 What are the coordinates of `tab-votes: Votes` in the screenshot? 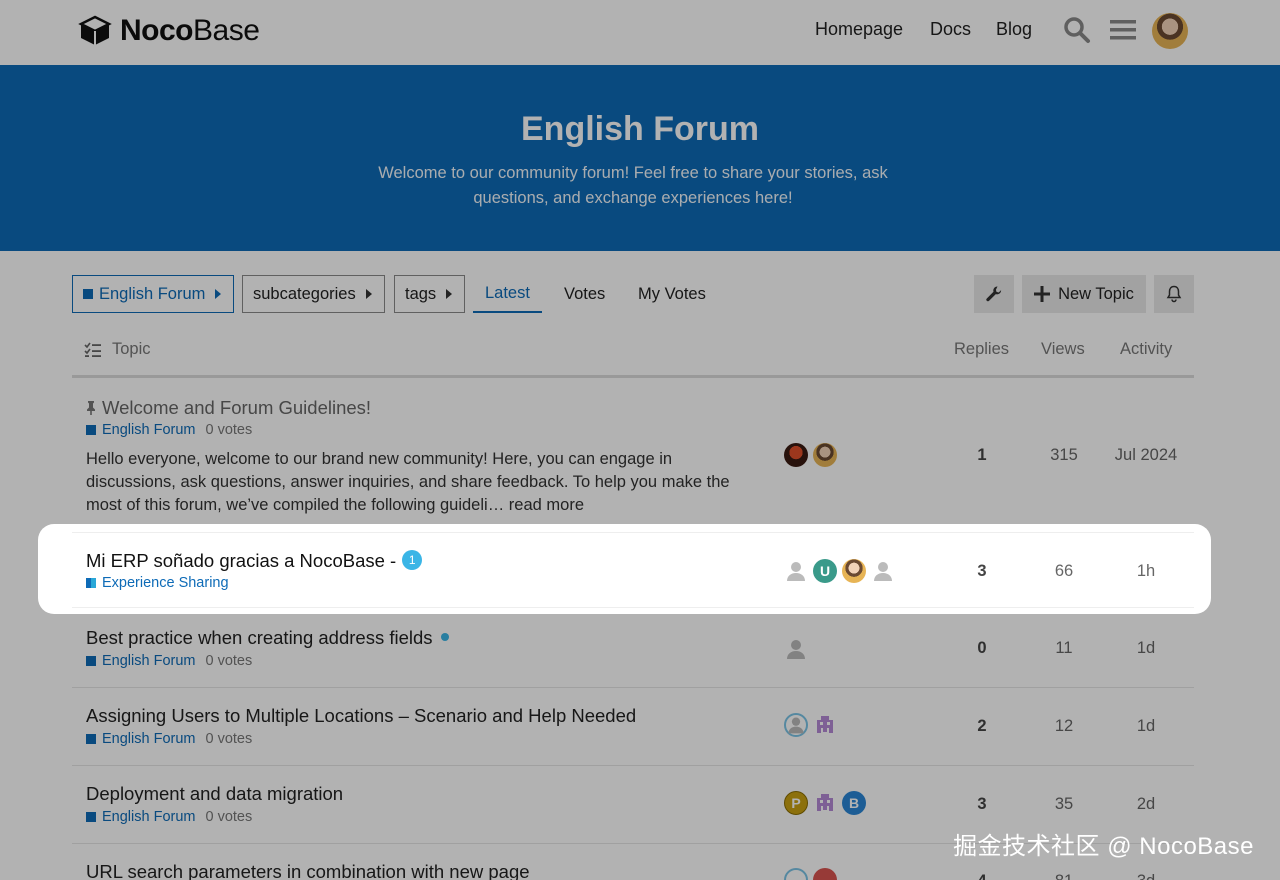 It's located at (584, 294).